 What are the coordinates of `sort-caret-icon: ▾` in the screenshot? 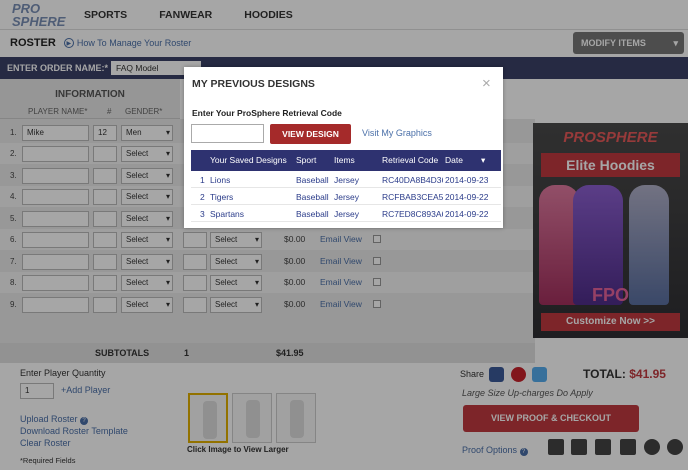 It's located at (483, 160).